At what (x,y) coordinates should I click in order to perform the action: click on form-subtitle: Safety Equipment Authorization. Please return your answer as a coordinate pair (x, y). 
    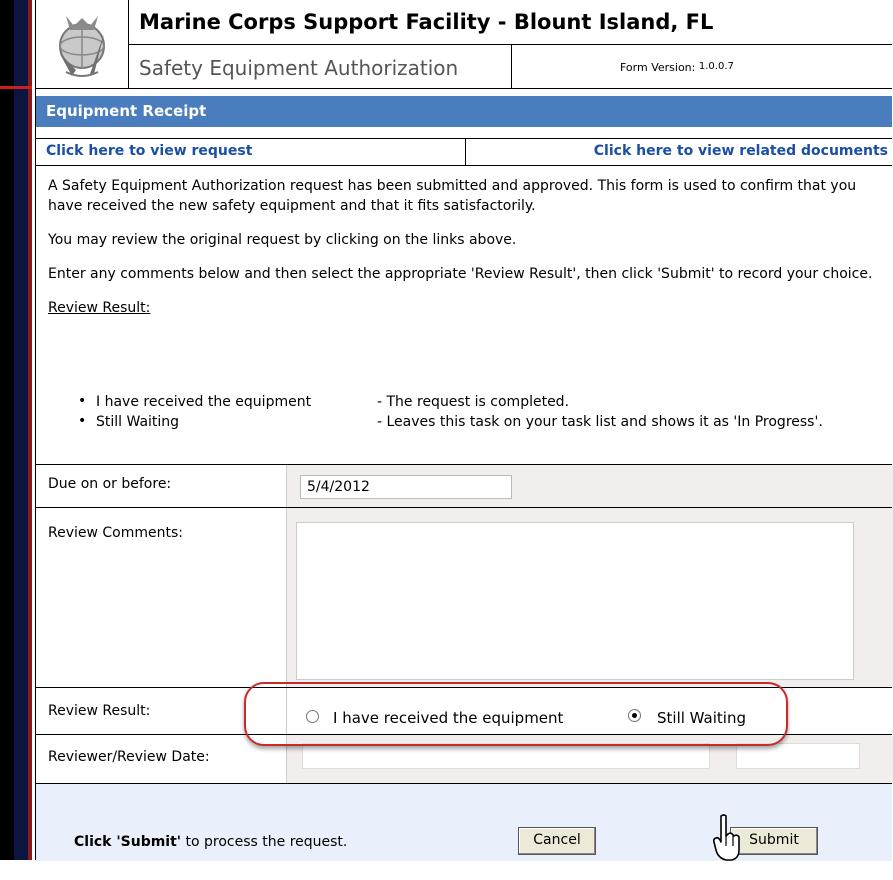
    Looking at the image, I should click on (299, 68).